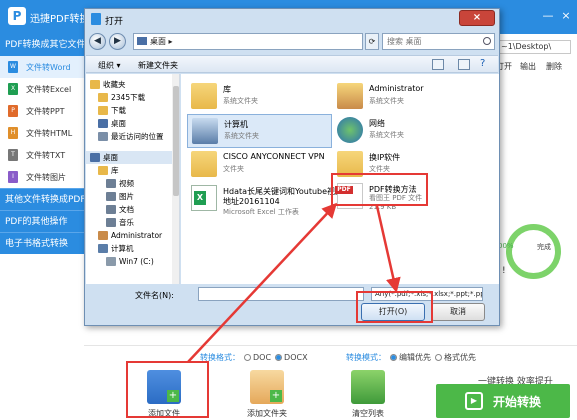 Image resolution: width=577 pixels, height=420 pixels. I want to click on arrow-to-pdf, so click(262, 282).